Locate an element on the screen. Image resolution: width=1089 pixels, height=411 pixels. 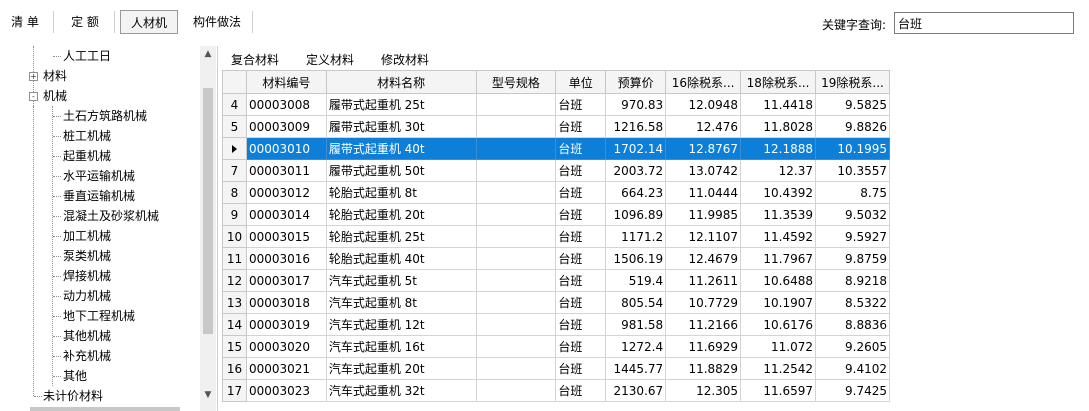
row-header: 16 is located at coordinates (234, 368).